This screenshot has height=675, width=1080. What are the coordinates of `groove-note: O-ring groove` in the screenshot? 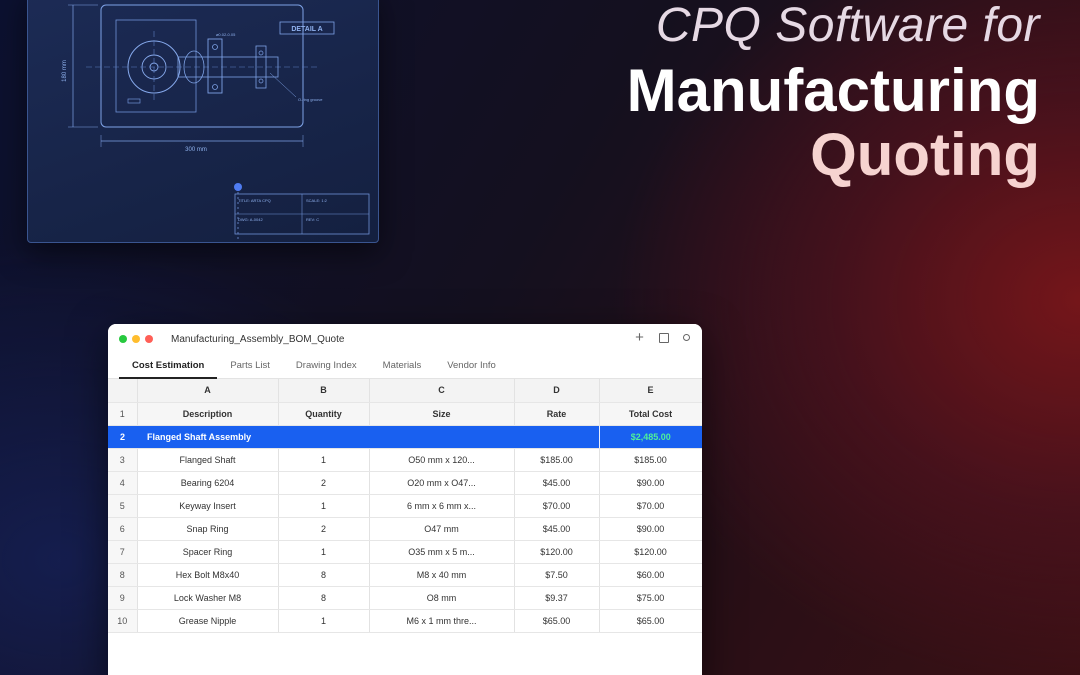 It's located at (310, 99).